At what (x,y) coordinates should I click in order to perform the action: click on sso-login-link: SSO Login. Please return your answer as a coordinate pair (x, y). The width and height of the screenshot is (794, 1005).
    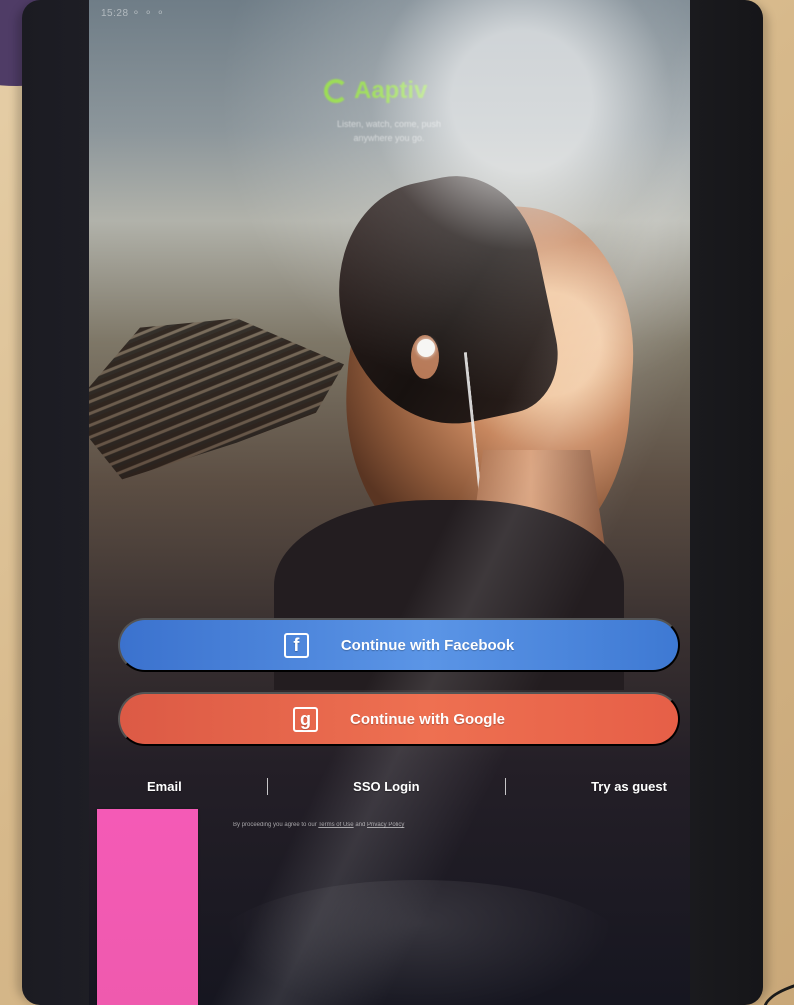
    Looking at the image, I should click on (386, 786).